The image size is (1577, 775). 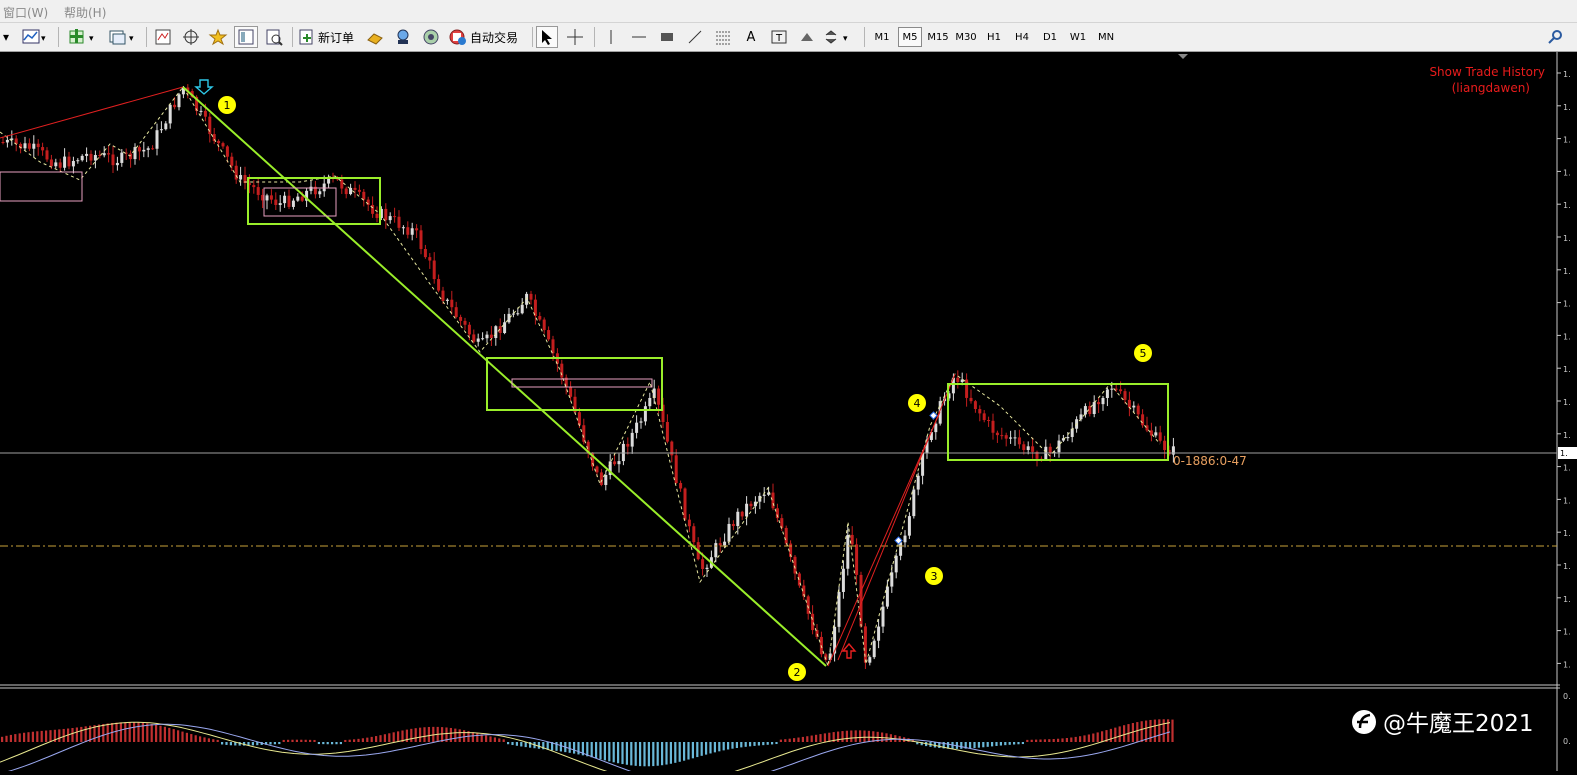 I want to click on signals-icon, so click(x=403, y=37).